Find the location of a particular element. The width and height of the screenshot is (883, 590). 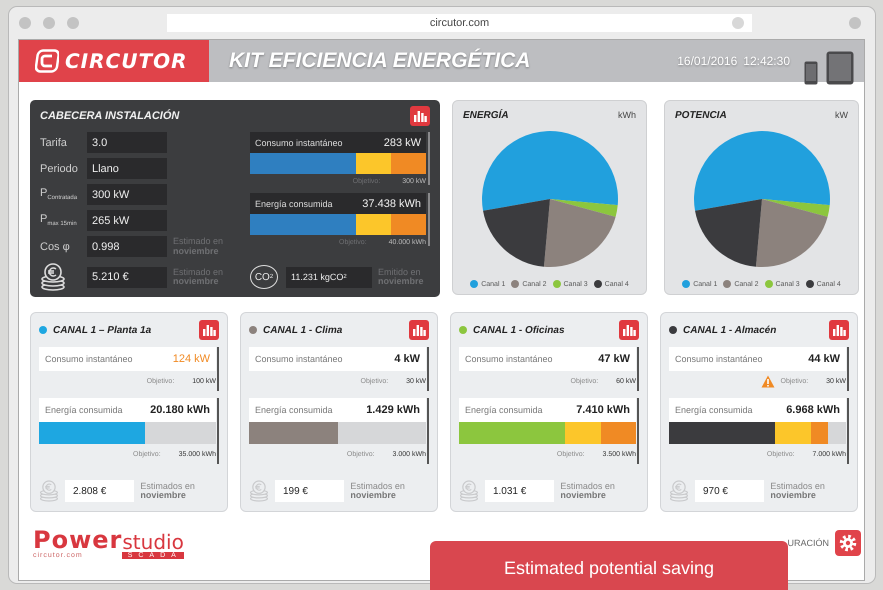

card-title: CANAL 1 - Oficinas is located at coordinates (519, 330).